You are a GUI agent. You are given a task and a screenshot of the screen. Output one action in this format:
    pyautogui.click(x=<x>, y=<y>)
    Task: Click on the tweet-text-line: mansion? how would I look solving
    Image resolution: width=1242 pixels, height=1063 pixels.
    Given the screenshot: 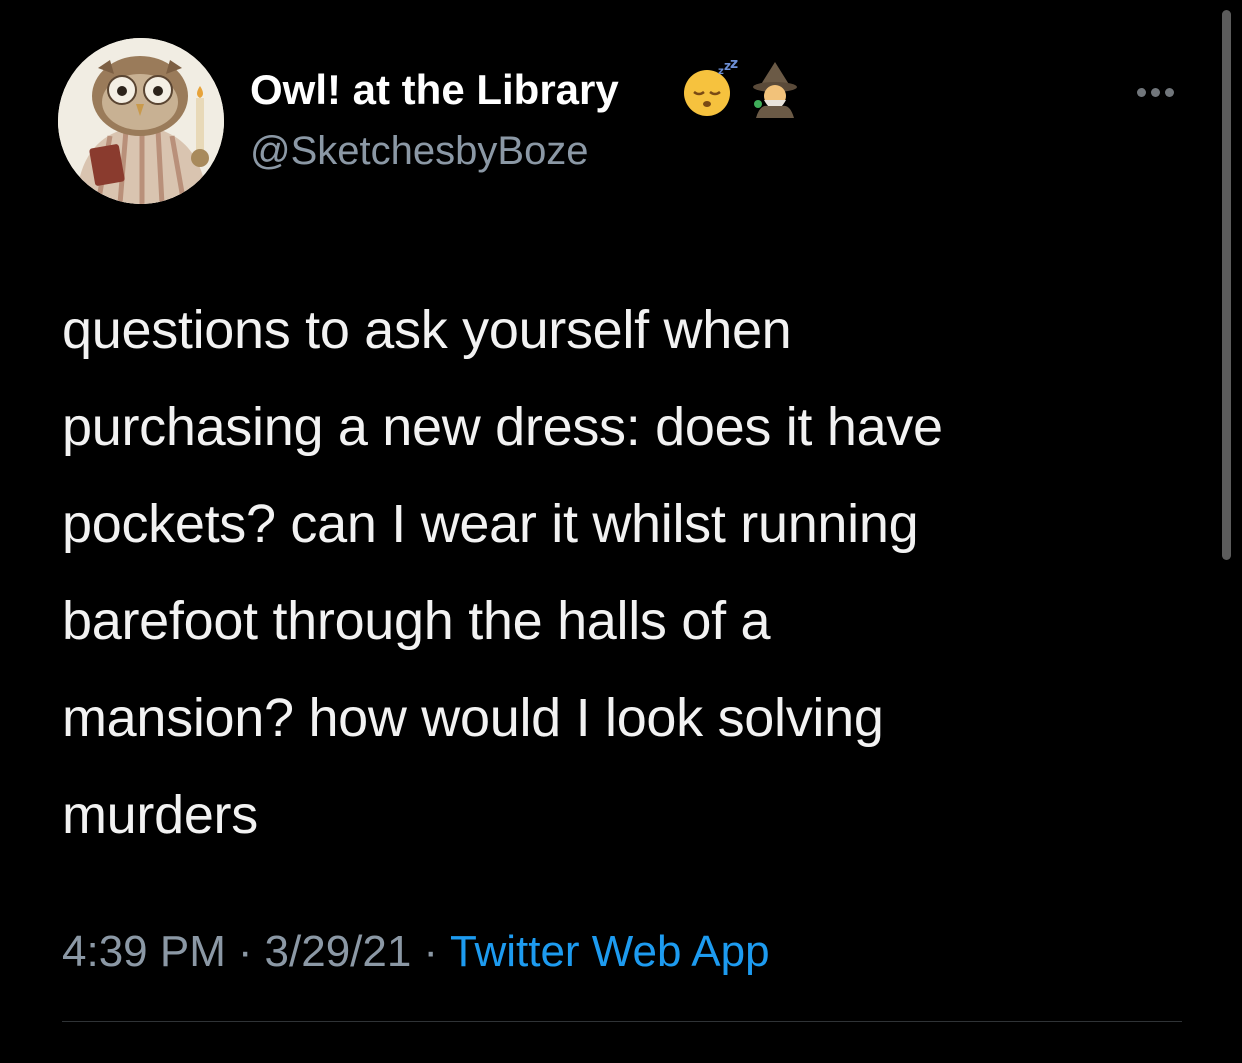 What is the action you would take?
    pyautogui.click(x=473, y=718)
    